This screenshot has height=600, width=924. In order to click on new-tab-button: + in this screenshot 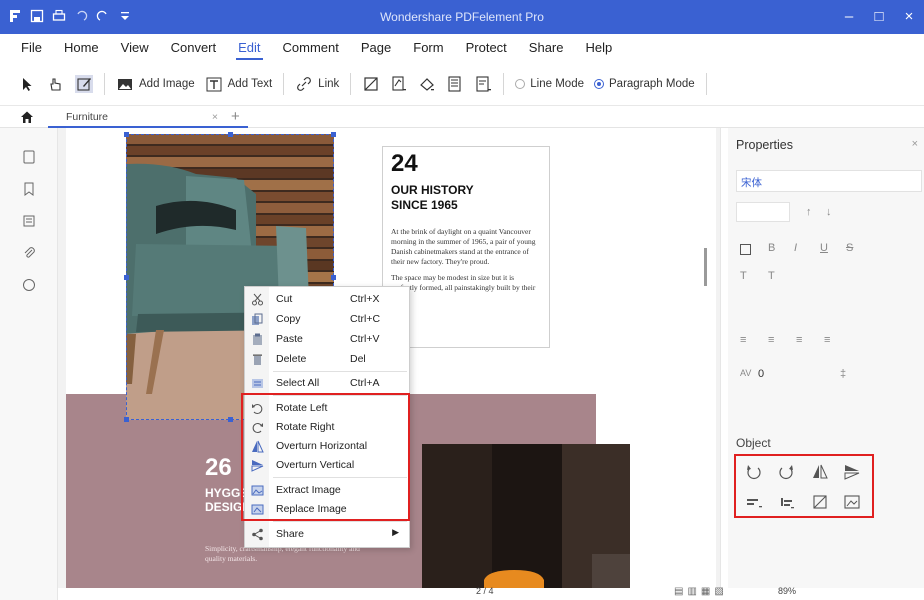, I will do `click(235, 116)`.